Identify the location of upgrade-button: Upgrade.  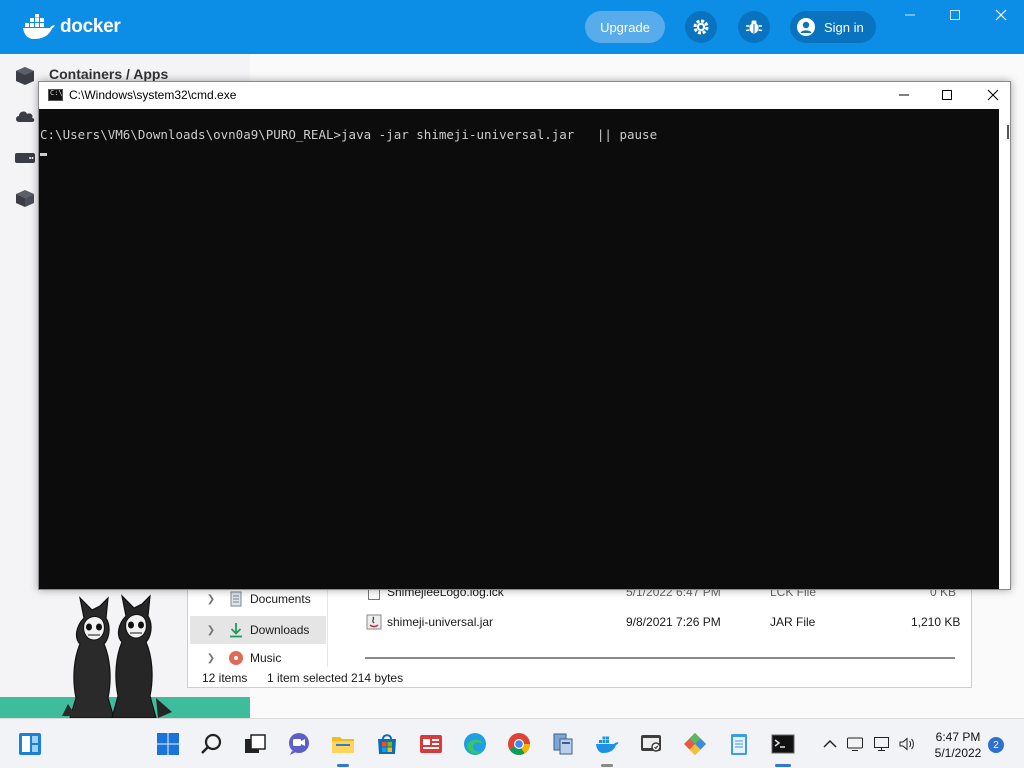
(625, 27).